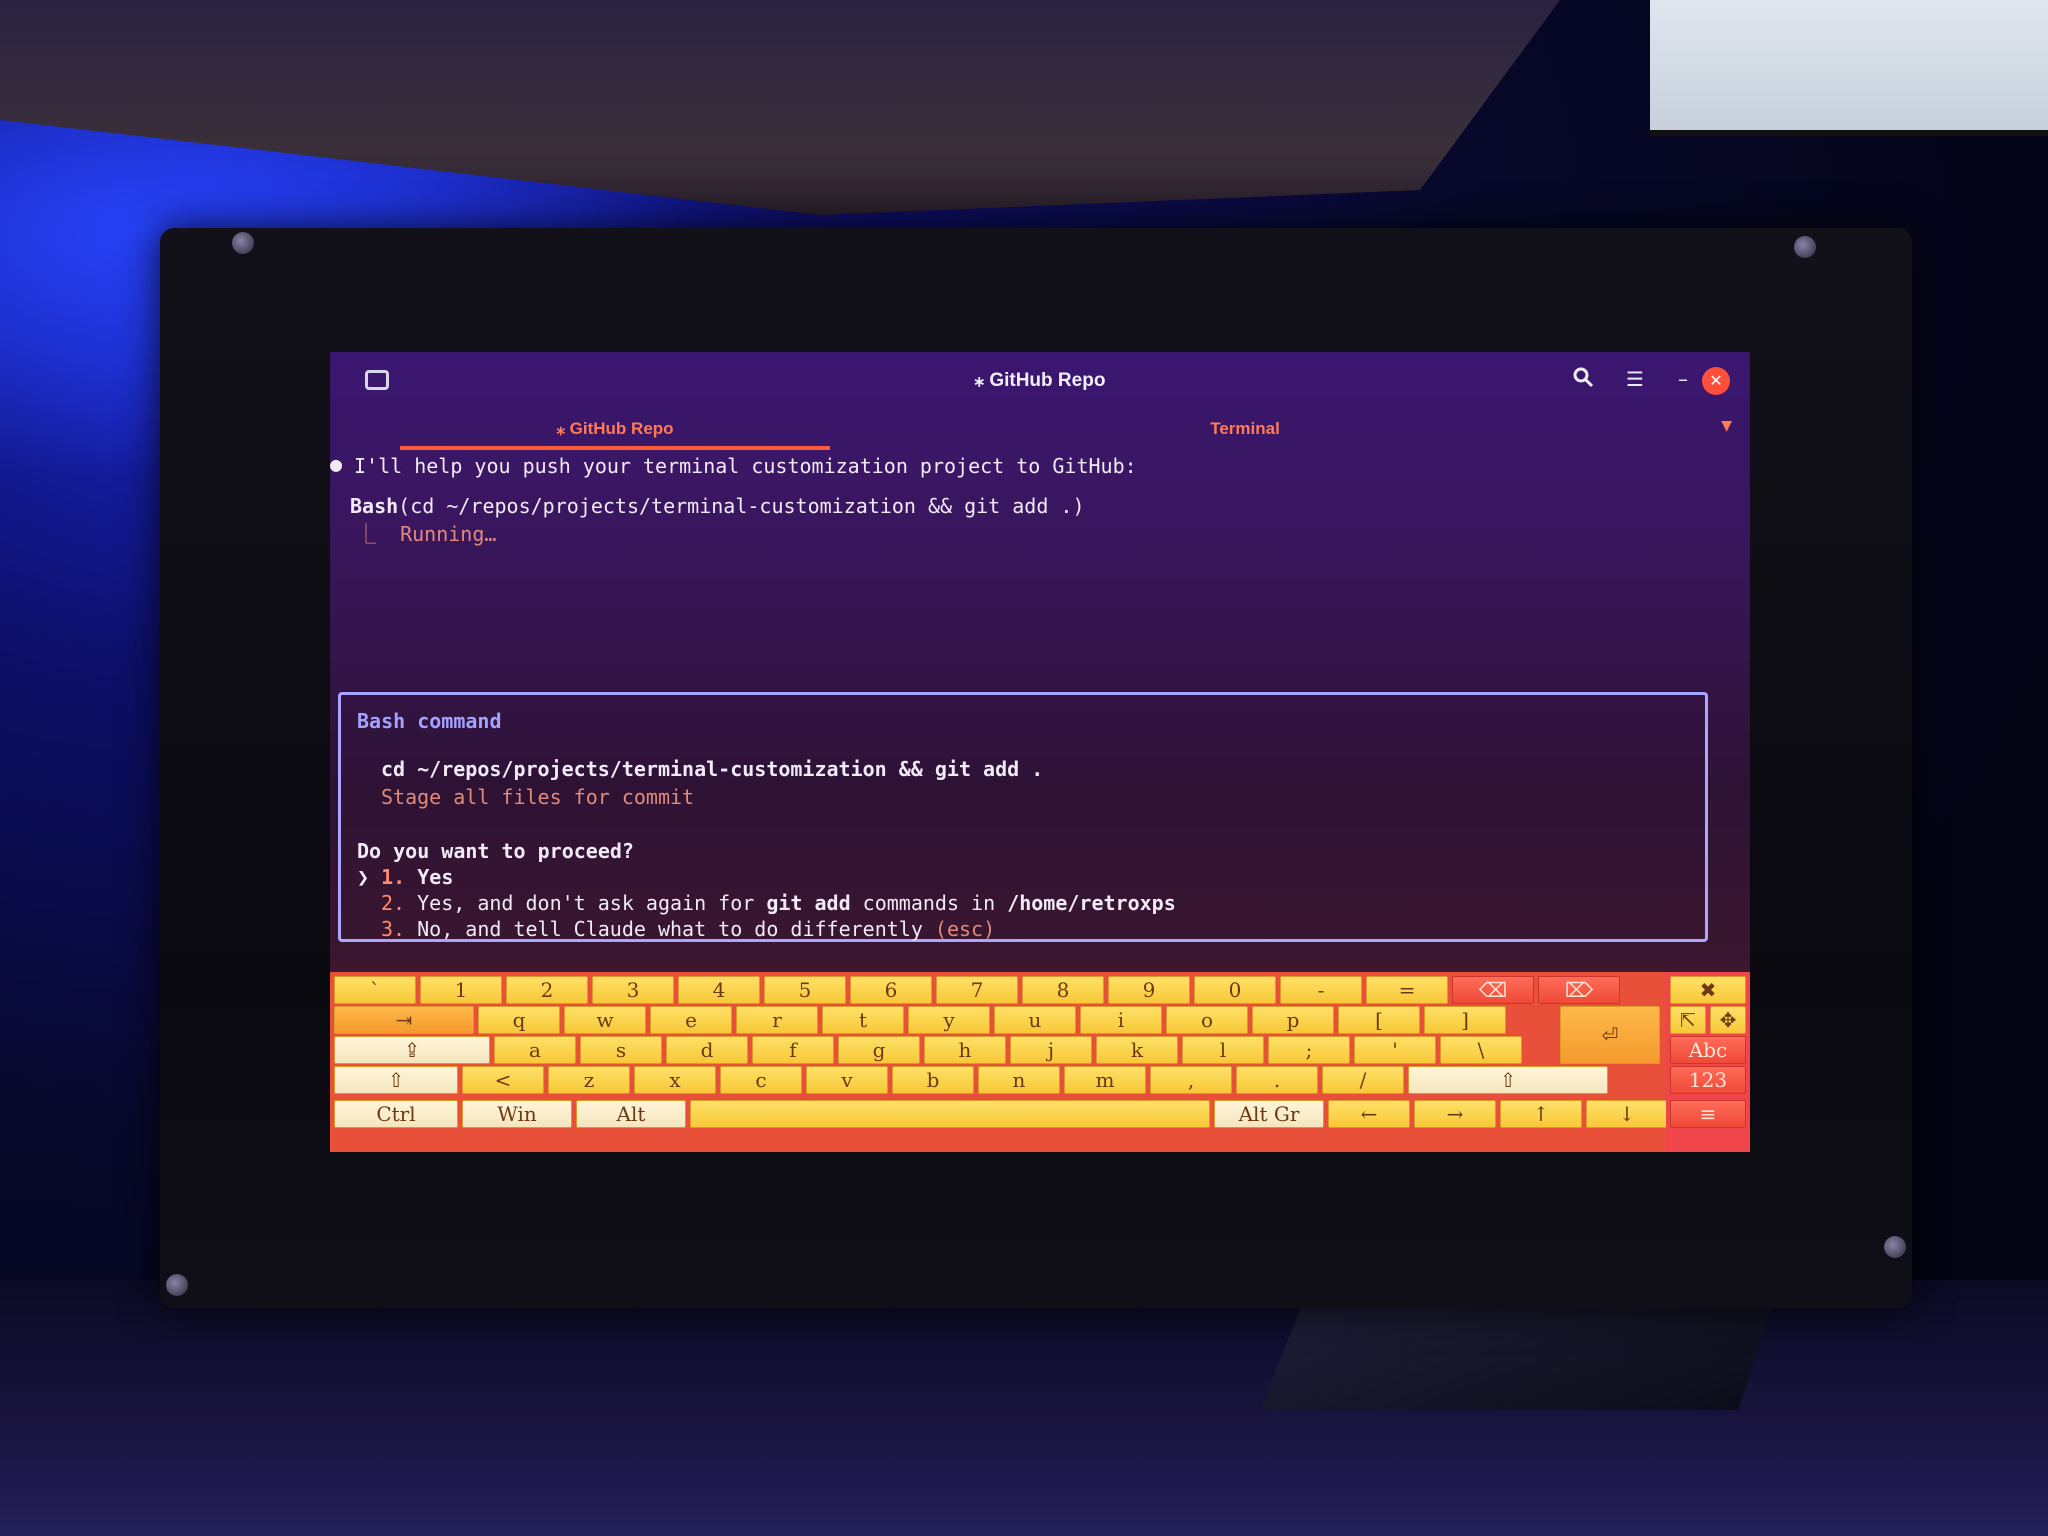 This screenshot has height=1536, width=2048. Describe the element at coordinates (396, 1114) in the screenshot. I see `ctrl-key: Ctrl` at that location.